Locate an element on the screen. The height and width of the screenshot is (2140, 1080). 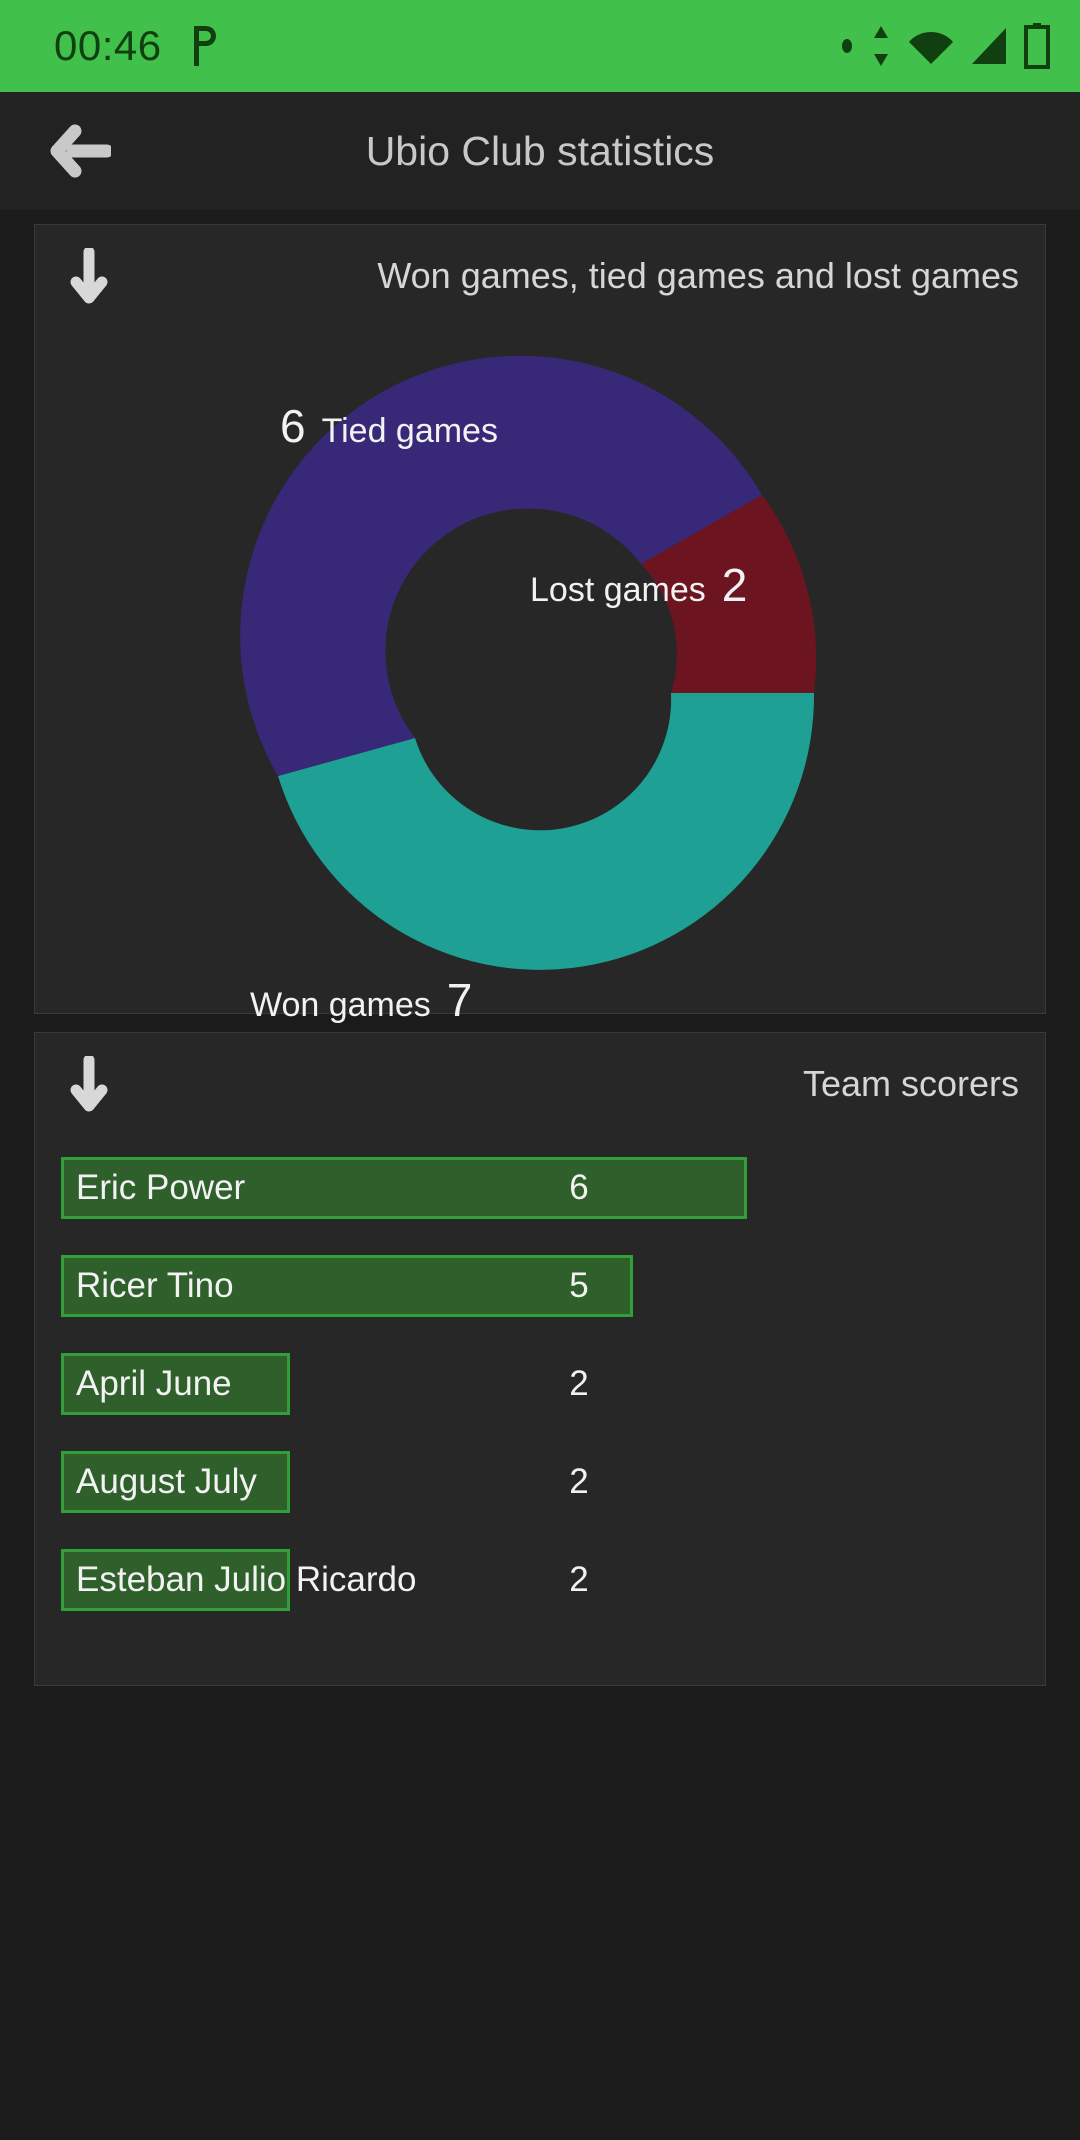
donut-label-tied-games: 6 Tied games is located at coordinates (389, 426).